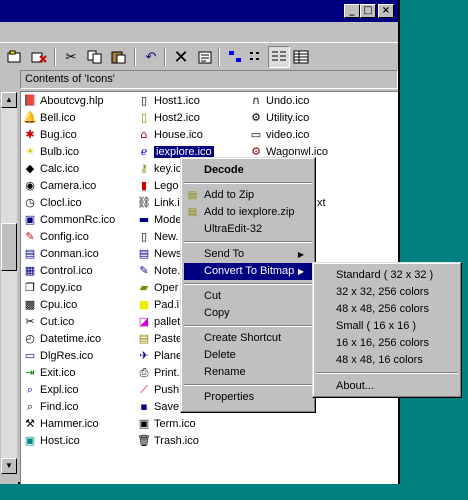  What do you see at coordinates (159, 219) in the screenshot?
I see `file-item: ▬ Mode` at bounding box center [159, 219].